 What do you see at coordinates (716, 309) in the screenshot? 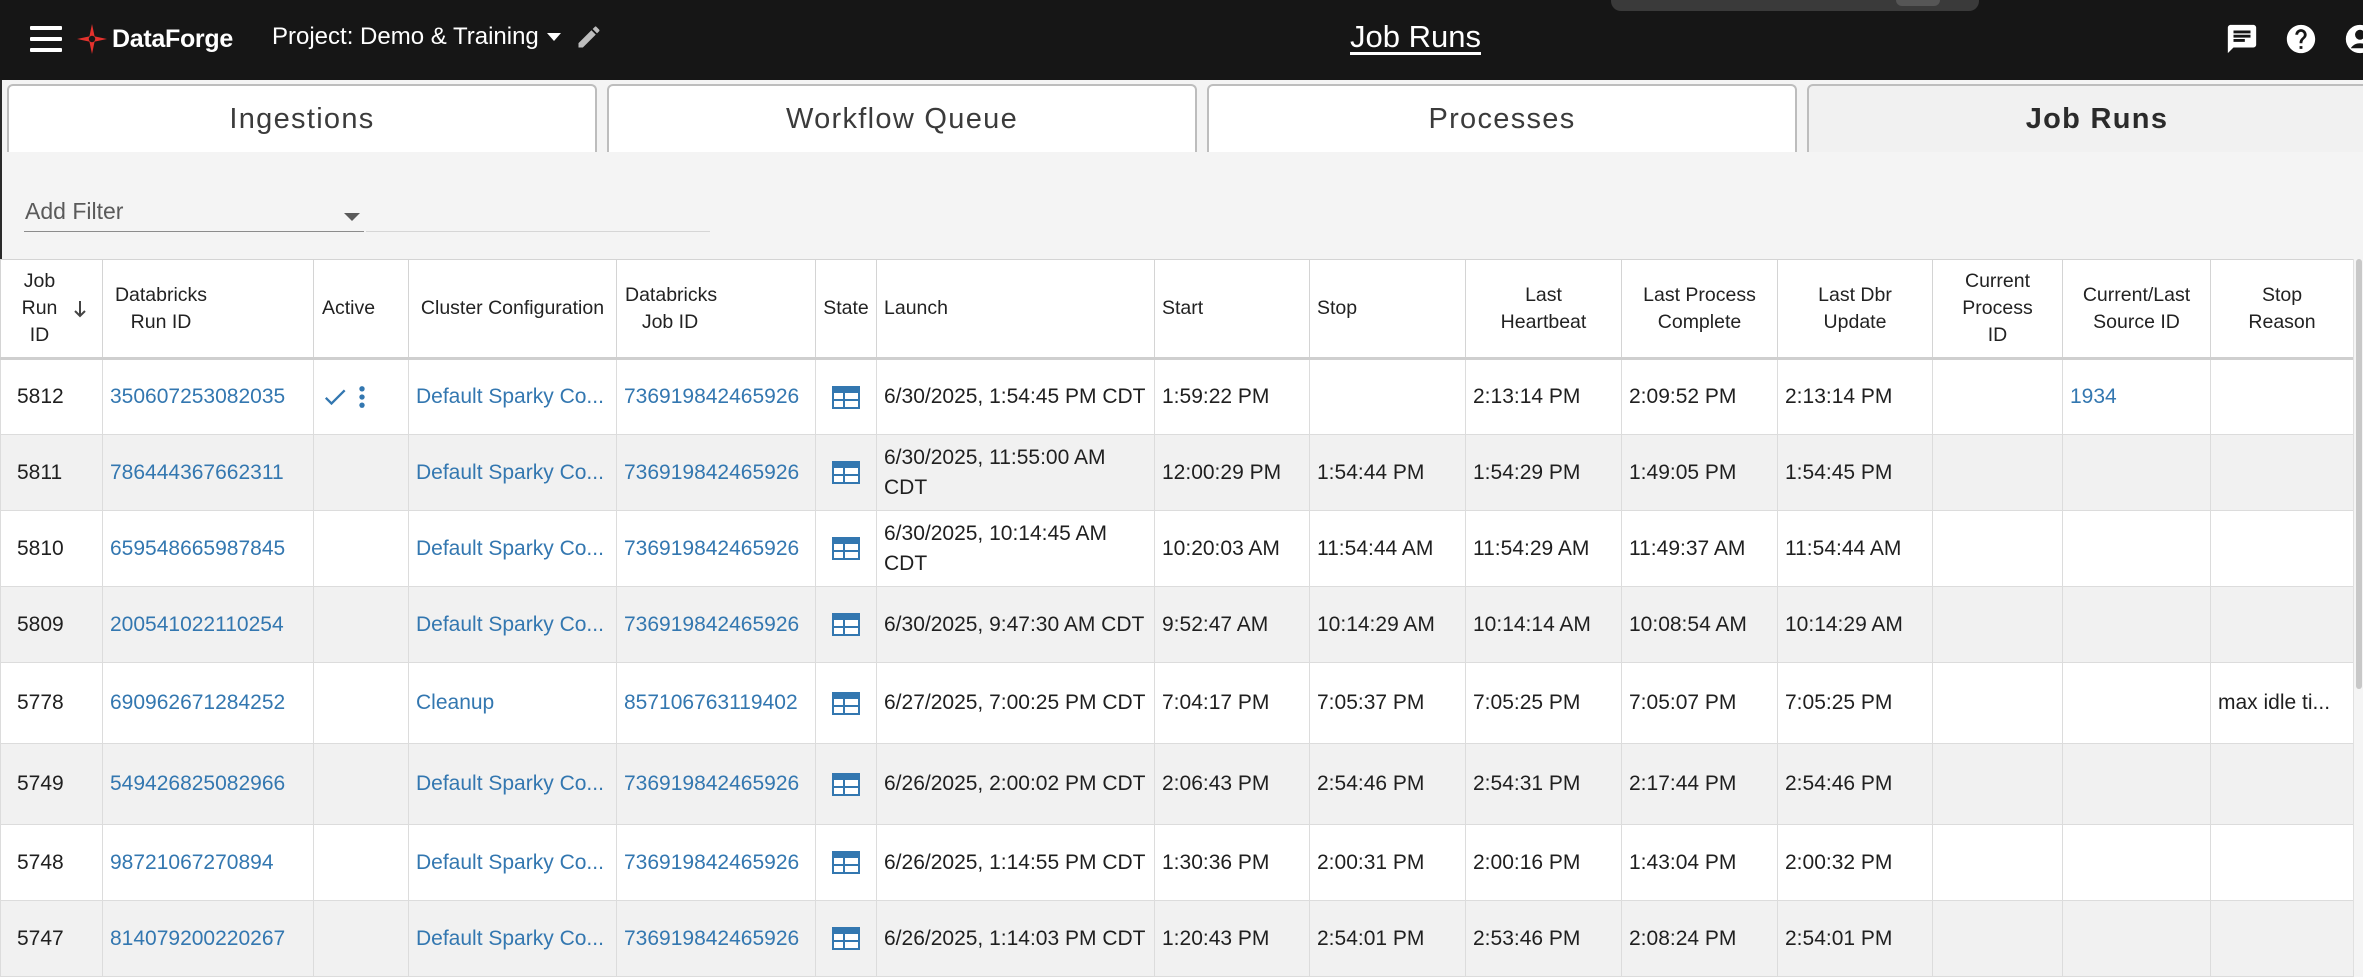
I see `column-header-databricks-job-id: Databricks Job ID` at bounding box center [716, 309].